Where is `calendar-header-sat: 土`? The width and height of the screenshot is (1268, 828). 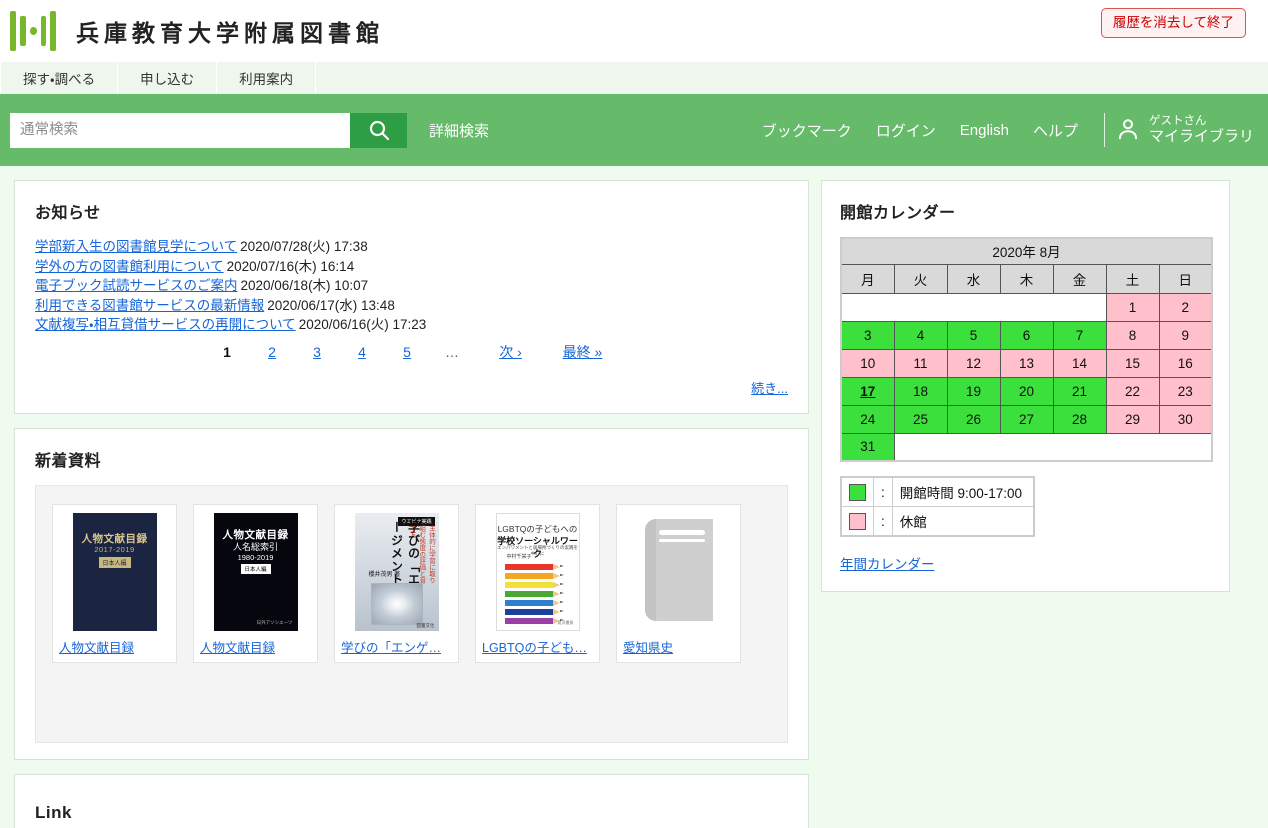
calendar-header-sat: 土 is located at coordinates (1132, 278).